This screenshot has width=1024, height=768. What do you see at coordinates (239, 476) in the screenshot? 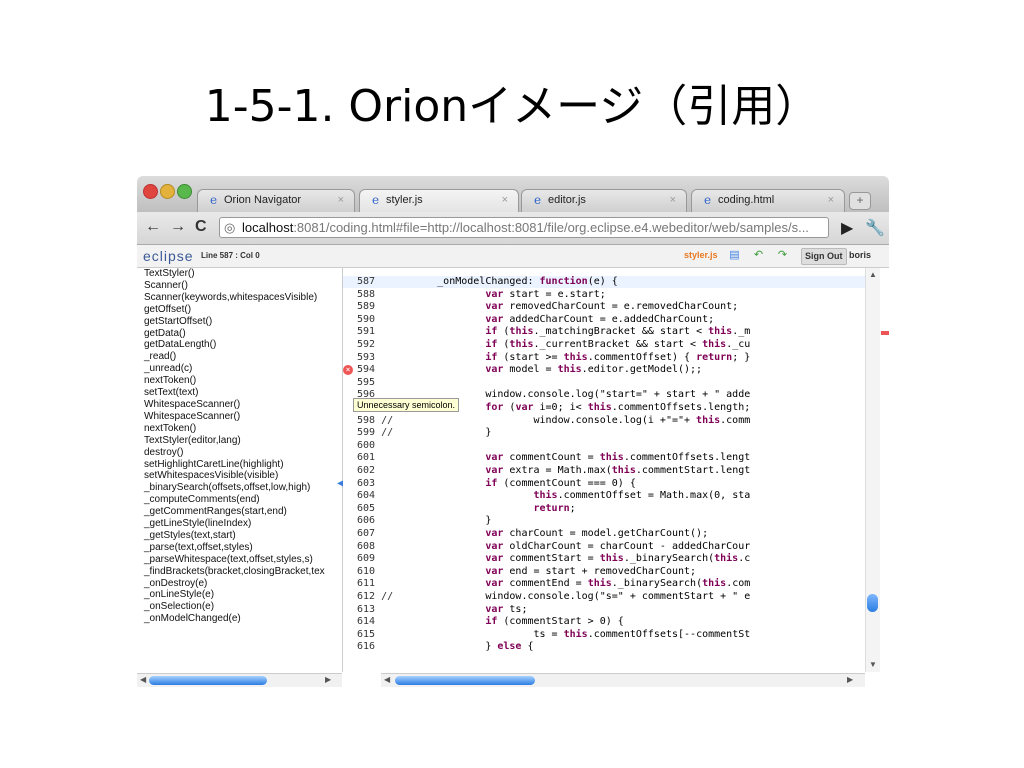
I see `outline-item: setWhitespacesVisible(visible)` at bounding box center [239, 476].